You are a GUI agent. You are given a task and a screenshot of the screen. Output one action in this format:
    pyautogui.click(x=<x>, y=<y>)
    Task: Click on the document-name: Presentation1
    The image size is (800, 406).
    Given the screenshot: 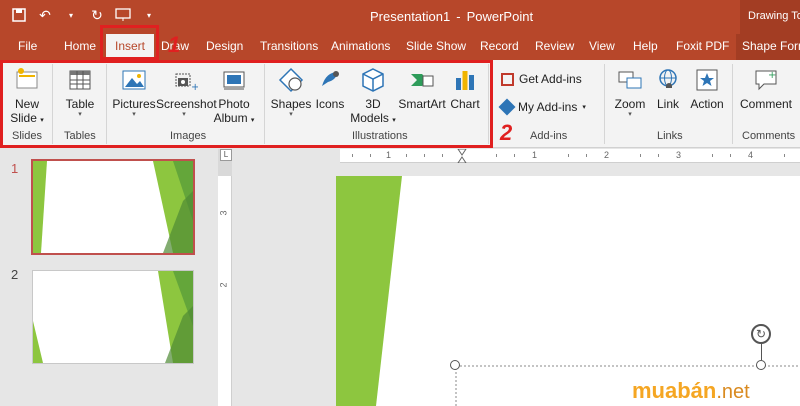 What is the action you would take?
    pyautogui.click(x=410, y=16)
    